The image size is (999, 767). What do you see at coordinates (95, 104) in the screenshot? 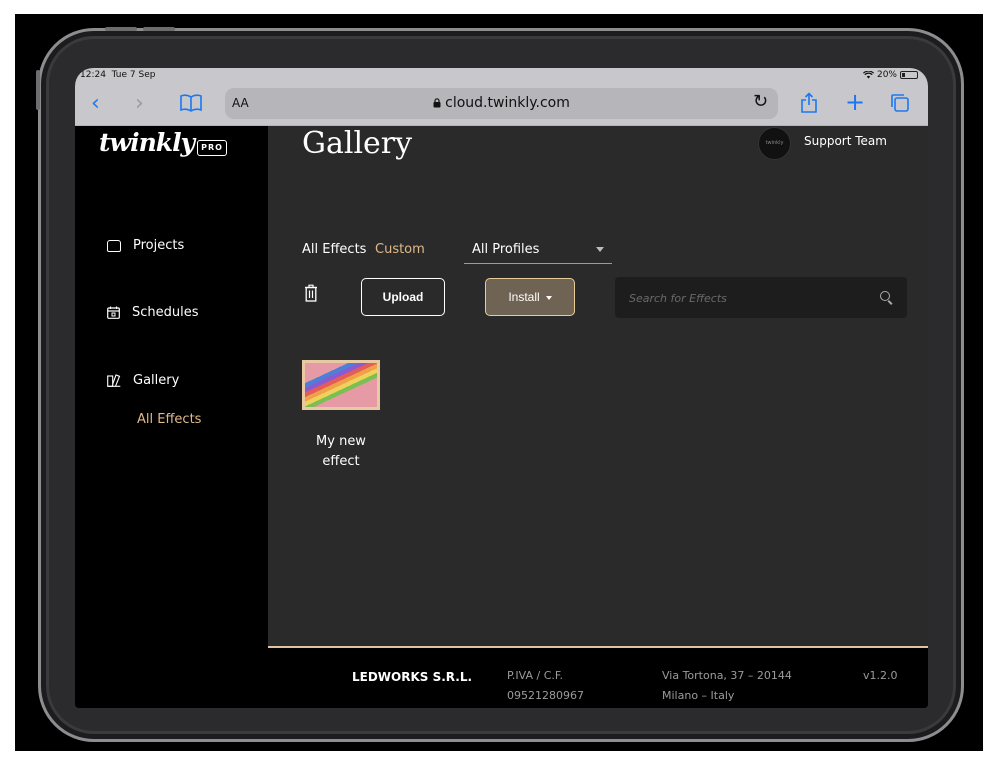
I see `back-icon: ‹` at bounding box center [95, 104].